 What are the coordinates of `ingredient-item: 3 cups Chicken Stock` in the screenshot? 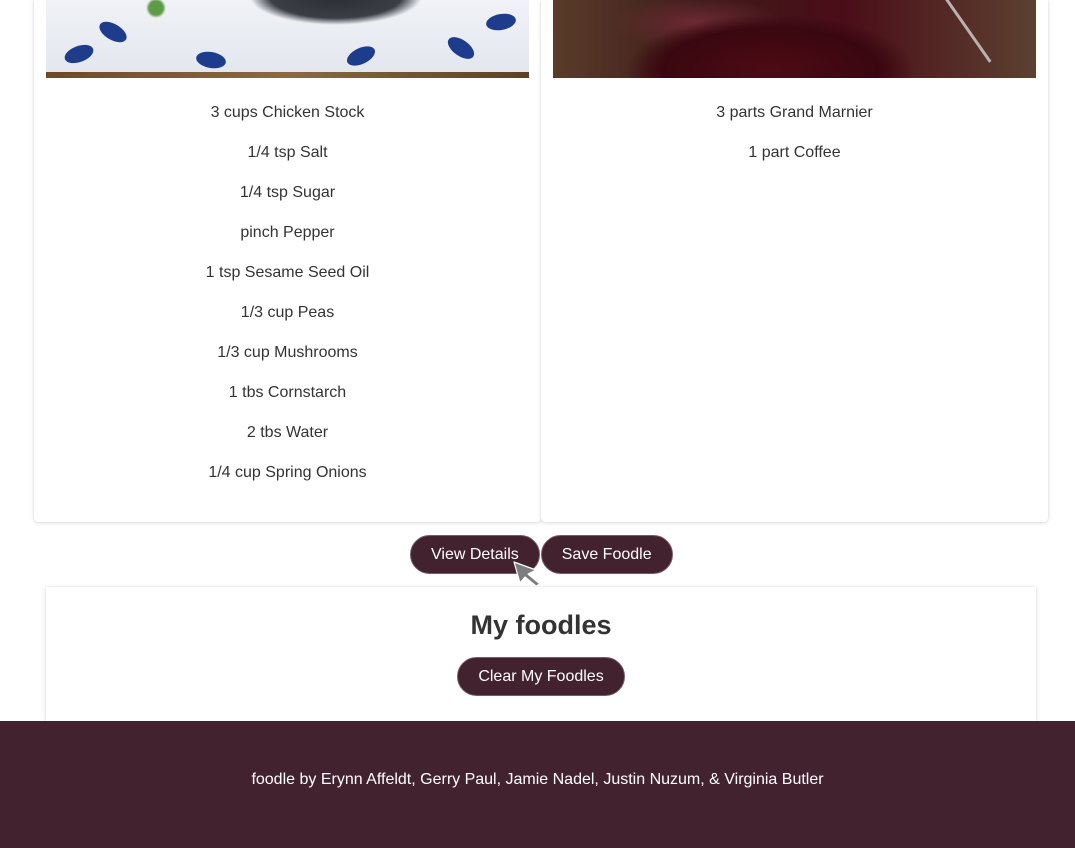 It's located at (287, 112).